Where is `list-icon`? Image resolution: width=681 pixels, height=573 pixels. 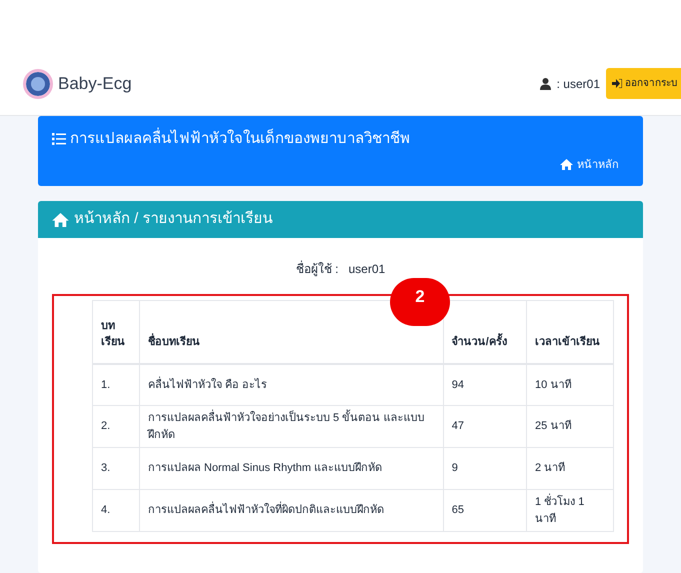 list-icon is located at coordinates (59, 139).